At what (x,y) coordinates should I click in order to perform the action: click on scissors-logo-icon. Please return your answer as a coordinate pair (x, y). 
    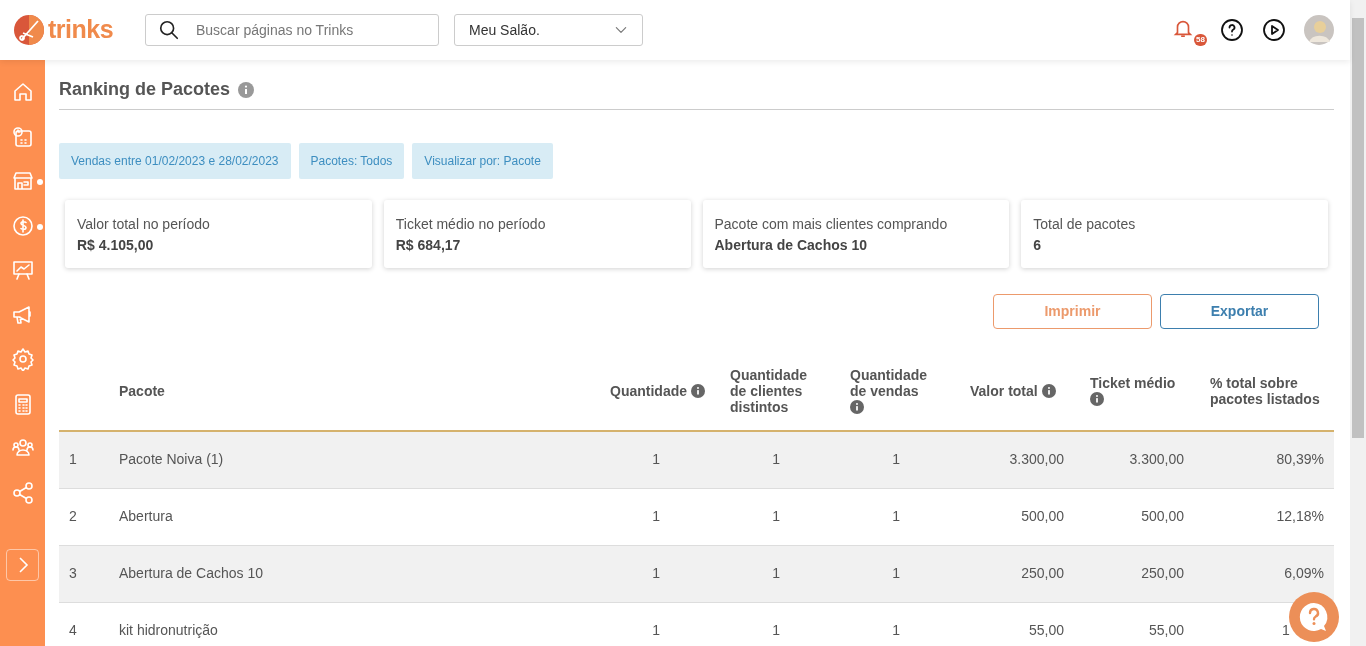
    Looking at the image, I should click on (29, 30).